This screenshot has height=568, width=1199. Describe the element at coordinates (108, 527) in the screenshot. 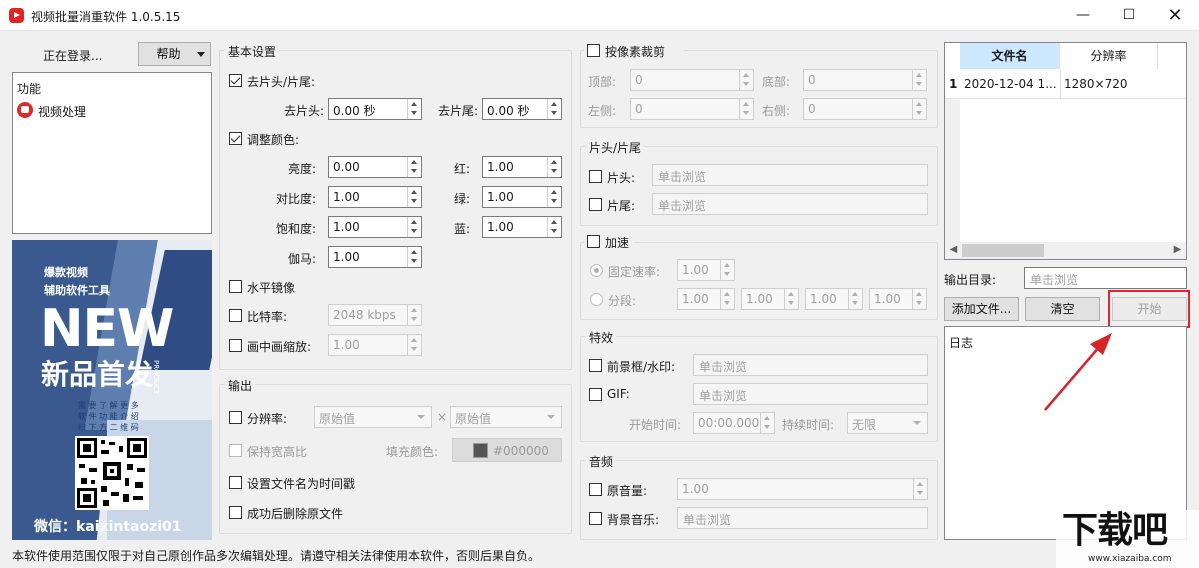

I see `ad-wechat: 微信：kaixintaozi01` at that location.